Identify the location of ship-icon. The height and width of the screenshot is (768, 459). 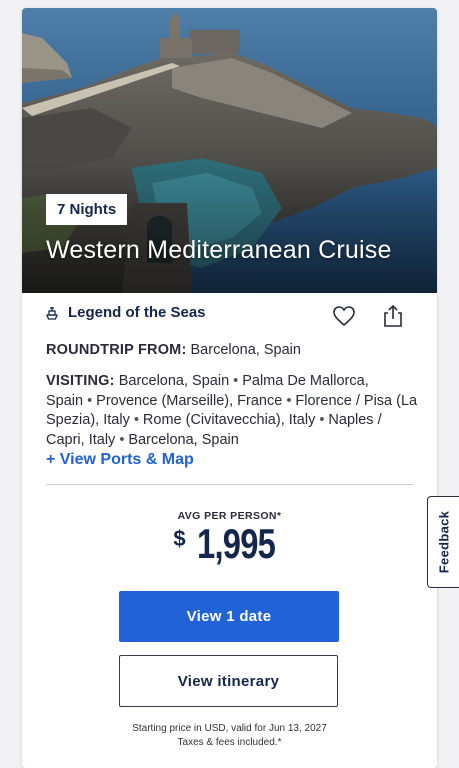
(52, 313).